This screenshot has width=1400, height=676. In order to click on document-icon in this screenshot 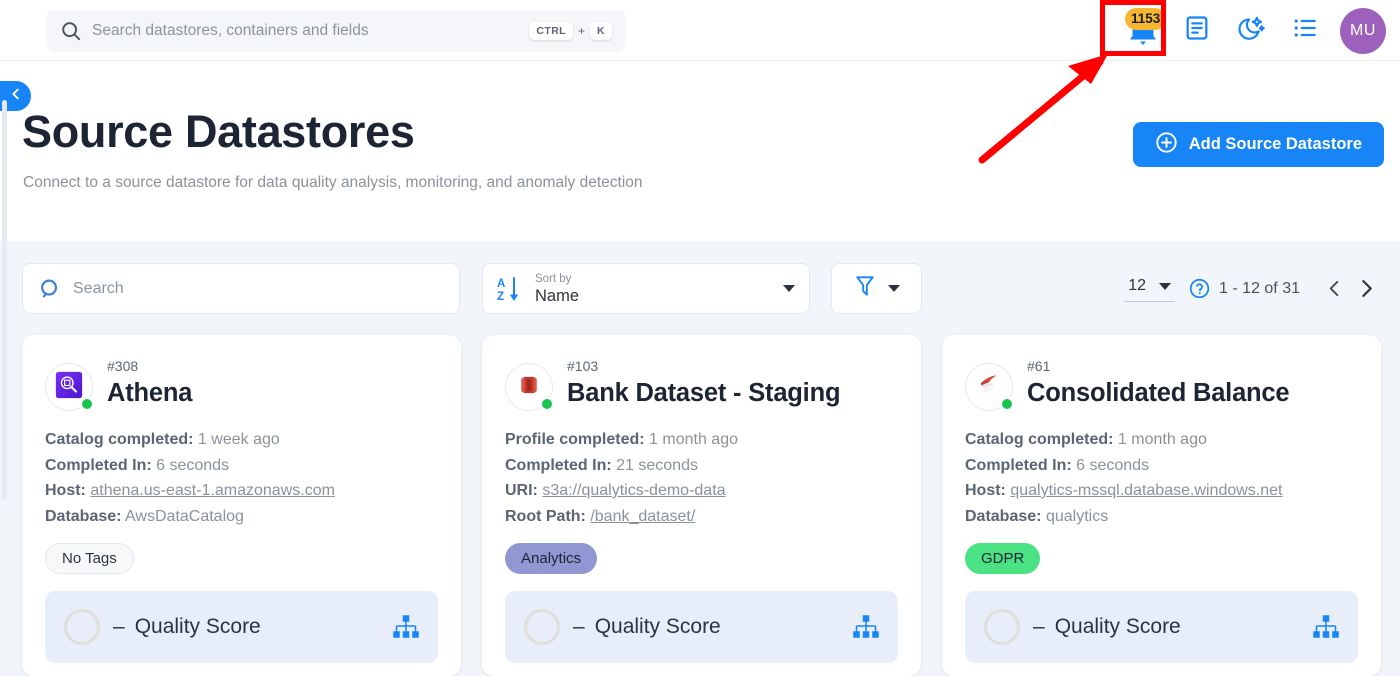, I will do `click(1197, 30)`.